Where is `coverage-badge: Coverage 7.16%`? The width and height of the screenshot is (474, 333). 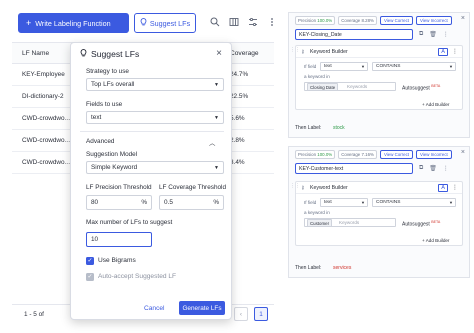 coverage-badge: Coverage 7.16% is located at coordinates (357, 154).